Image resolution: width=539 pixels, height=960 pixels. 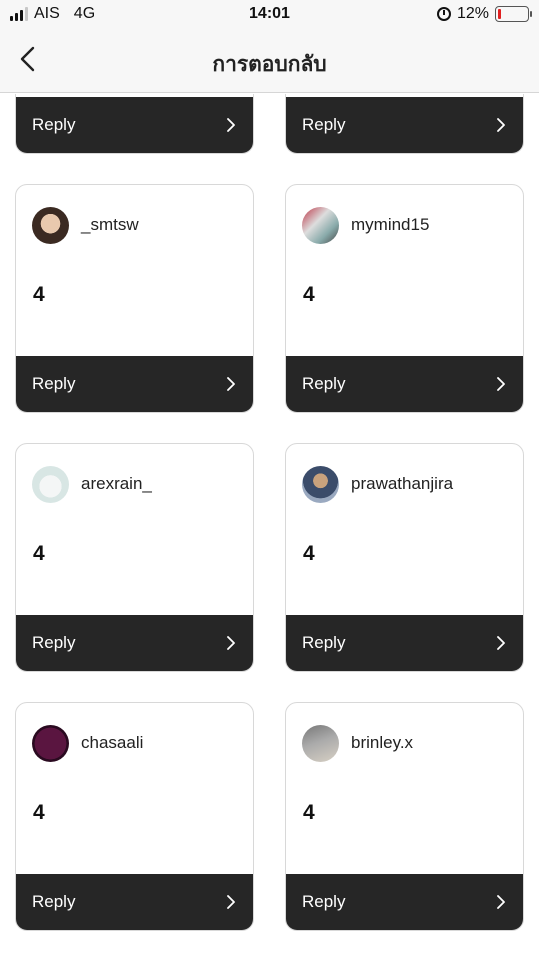 I want to click on reply-card: mymind15 4 Reply, so click(x=404, y=298).